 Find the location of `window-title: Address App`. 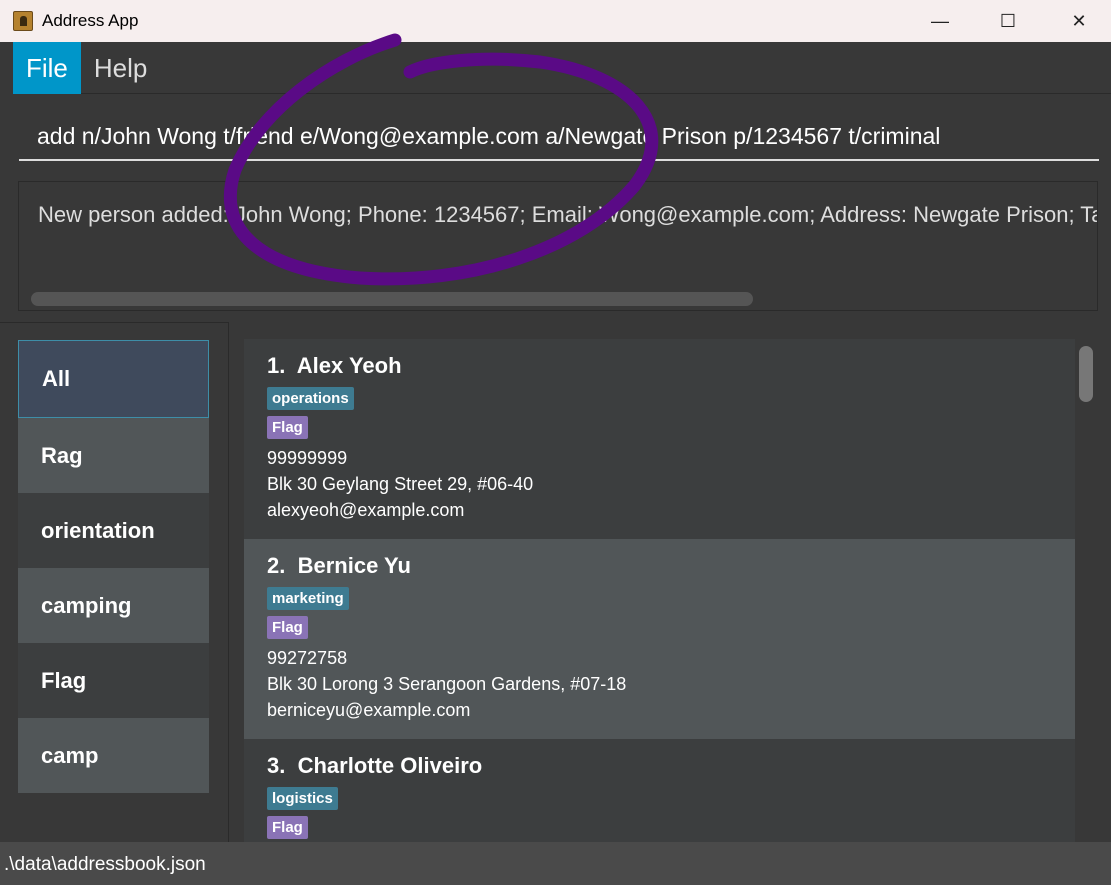

window-title: Address App is located at coordinates (90, 20).